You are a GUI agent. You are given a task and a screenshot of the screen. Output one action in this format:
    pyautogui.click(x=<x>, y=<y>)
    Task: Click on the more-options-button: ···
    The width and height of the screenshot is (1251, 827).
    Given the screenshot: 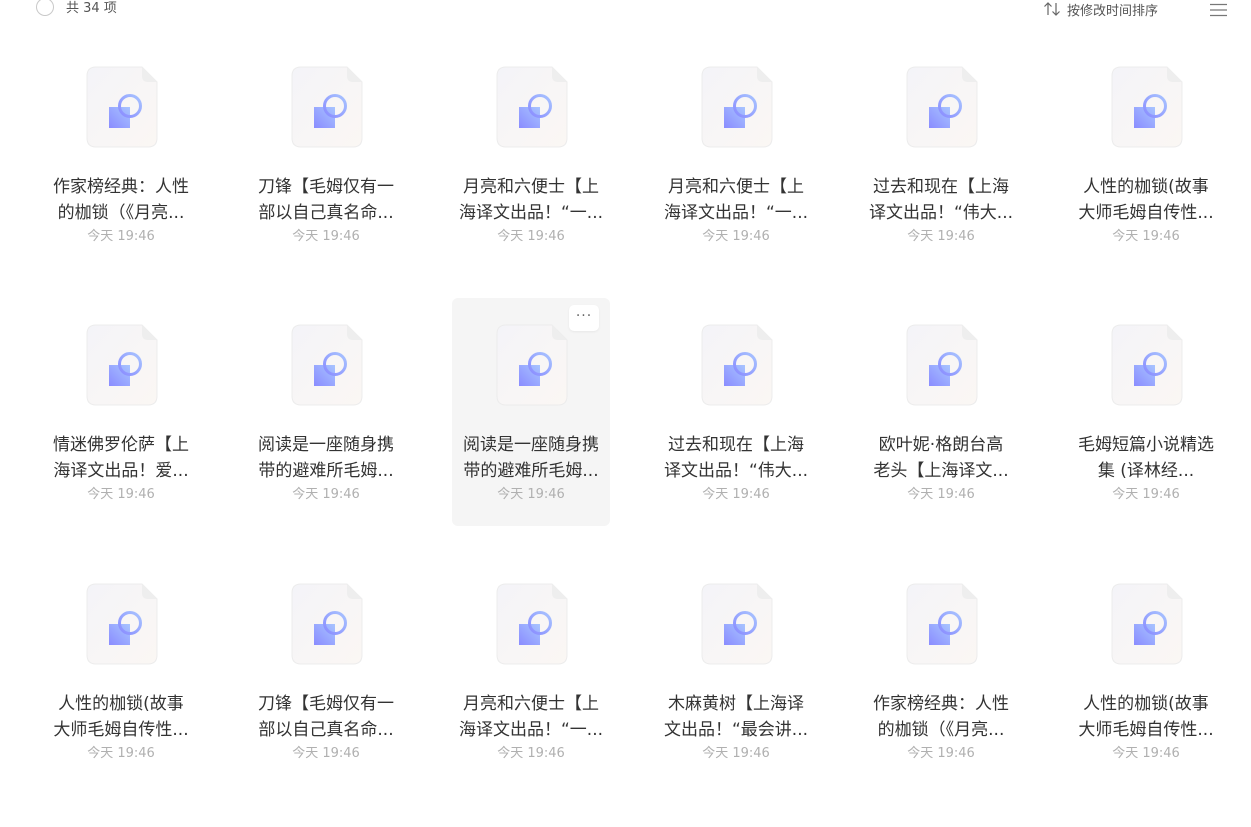 What is the action you would take?
    pyautogui.click(x=584, y=318)
    